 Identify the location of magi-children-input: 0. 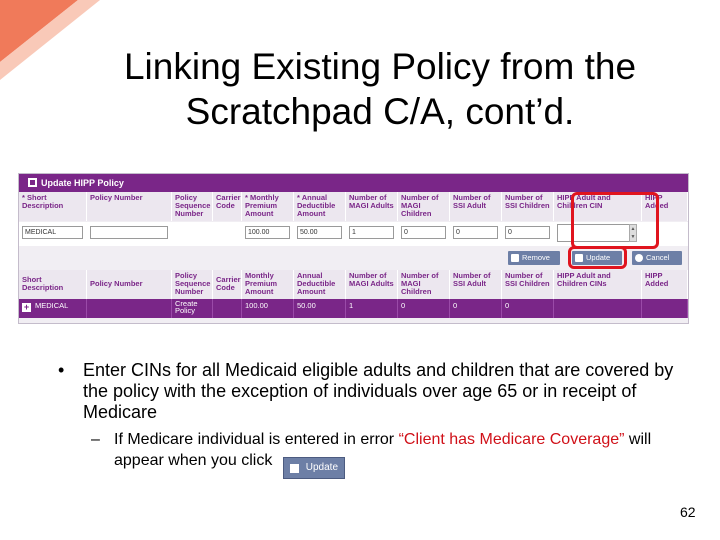
(423, 232).